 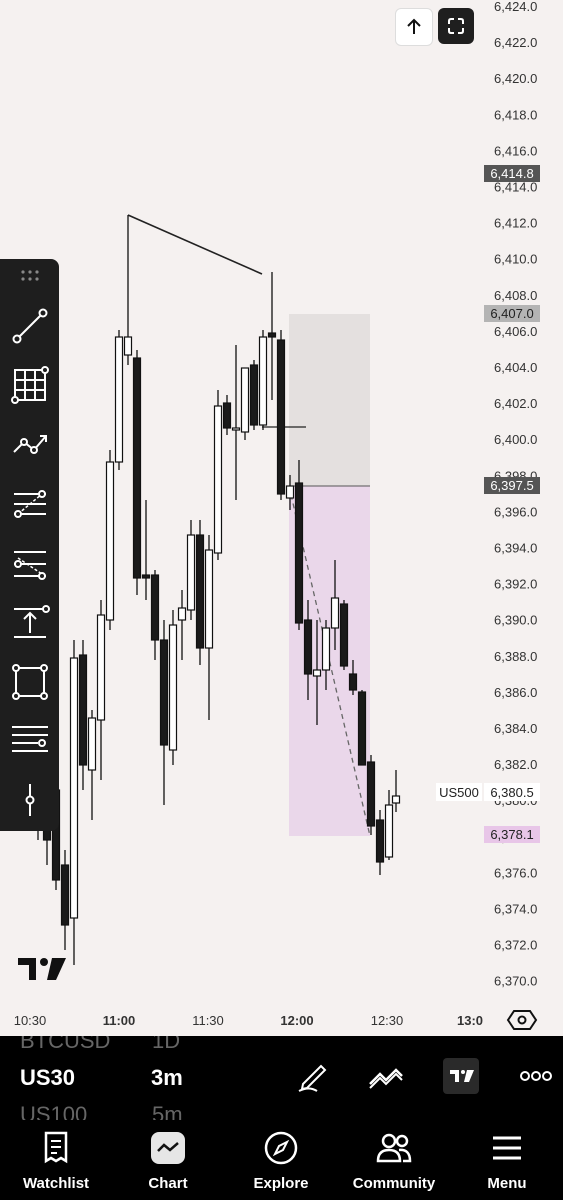 What do you see at coordinates (515, 114) in the screenshot?
I see `price-axis-label: 6,418.0` at bounding box center [515, 114].